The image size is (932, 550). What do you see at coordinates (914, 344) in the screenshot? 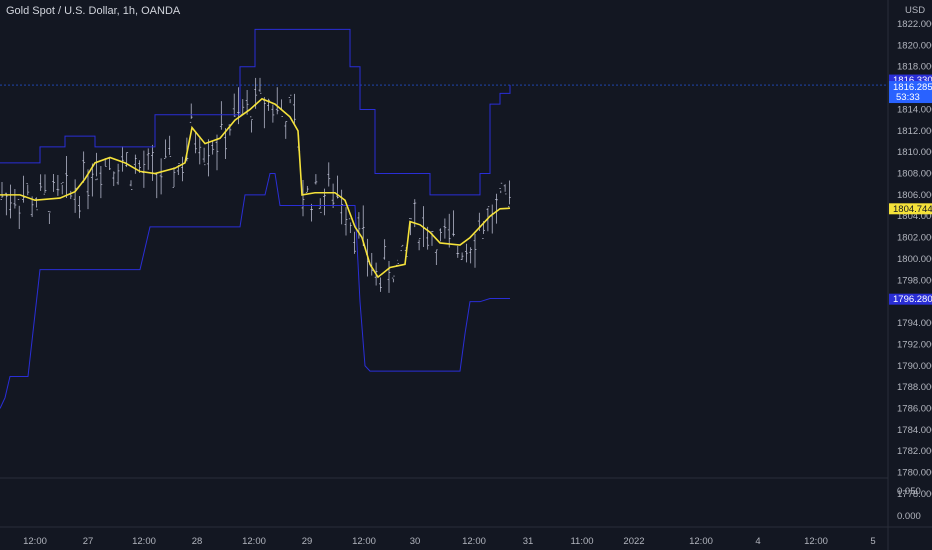
I see `price-tick-label: 1792.000` at bounding box center [914, 344].